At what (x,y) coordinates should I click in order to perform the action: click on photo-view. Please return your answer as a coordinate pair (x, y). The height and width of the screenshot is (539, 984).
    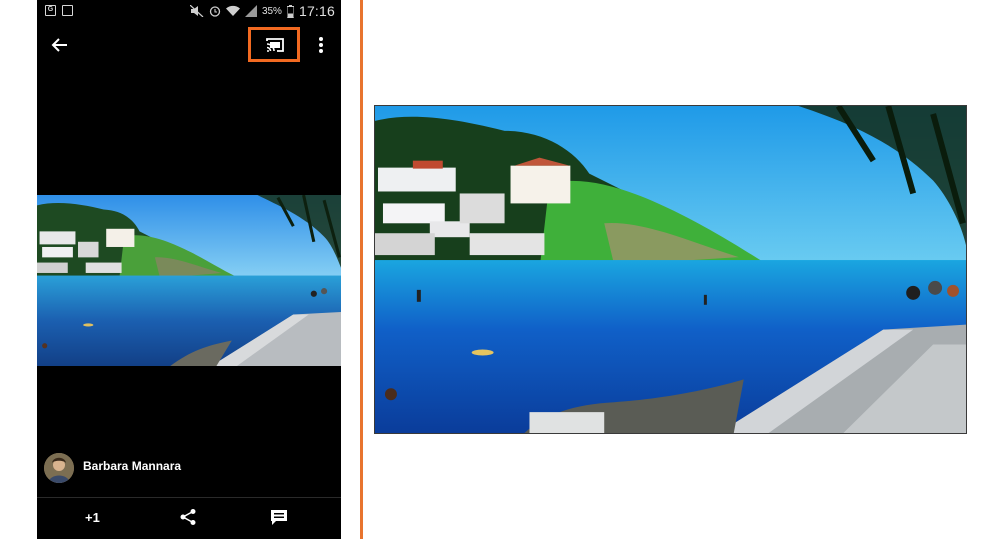
    Looking at the image, I should click on (189, 280).